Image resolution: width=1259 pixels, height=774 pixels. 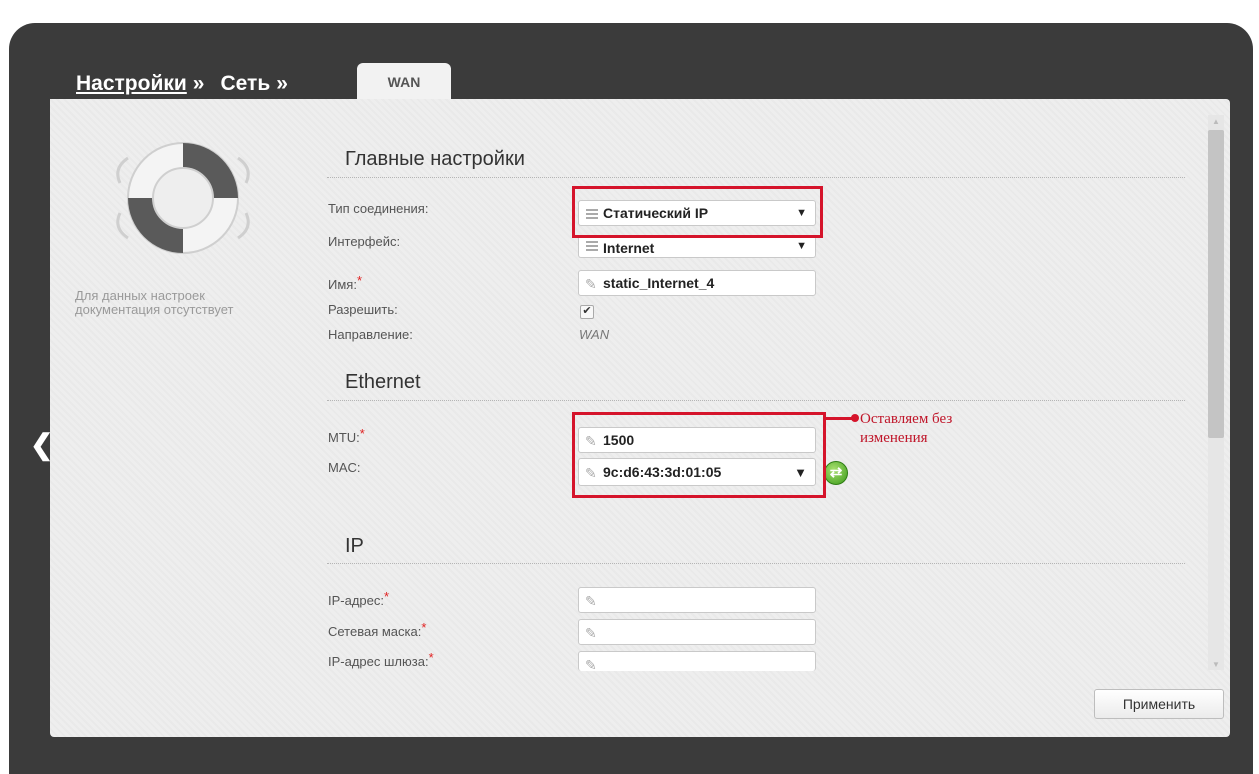 What do you see at coordinates (836, 473) in the screenshot?
I see `refresh-icon: ⇄` at bounding box center [836, 473].